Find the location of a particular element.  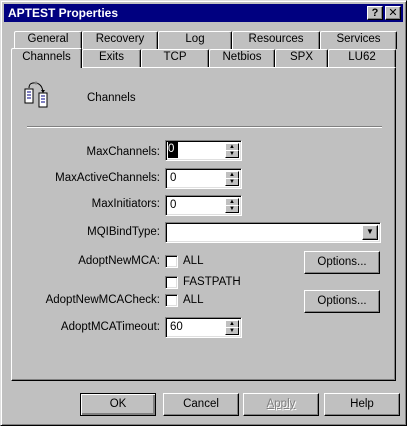

tab-tcp: TCP is located at coordinates (175, 58).